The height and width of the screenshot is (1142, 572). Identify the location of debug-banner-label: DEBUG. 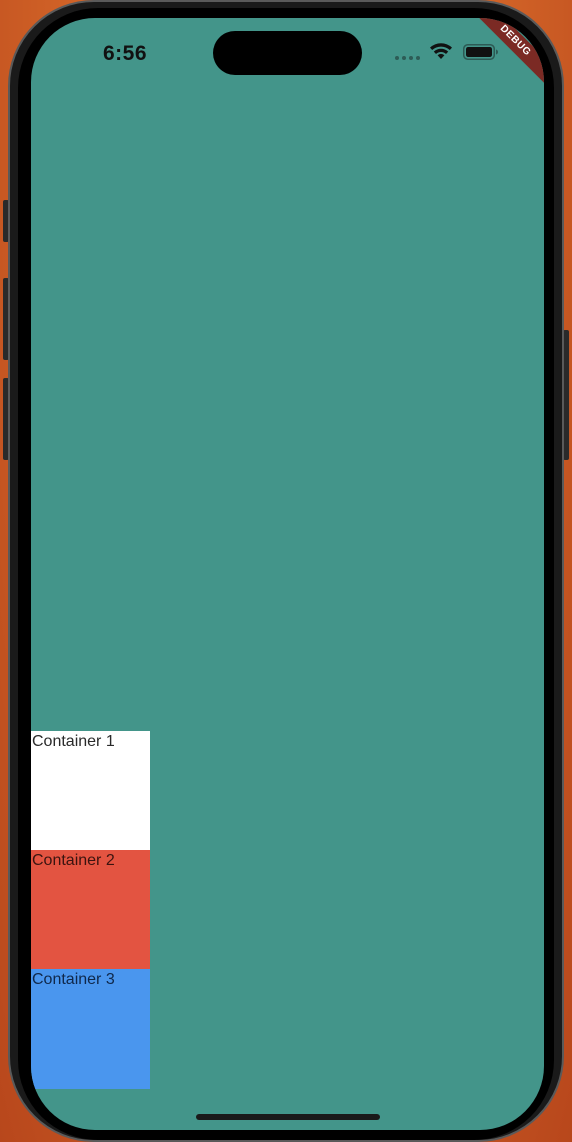
(506, 52).